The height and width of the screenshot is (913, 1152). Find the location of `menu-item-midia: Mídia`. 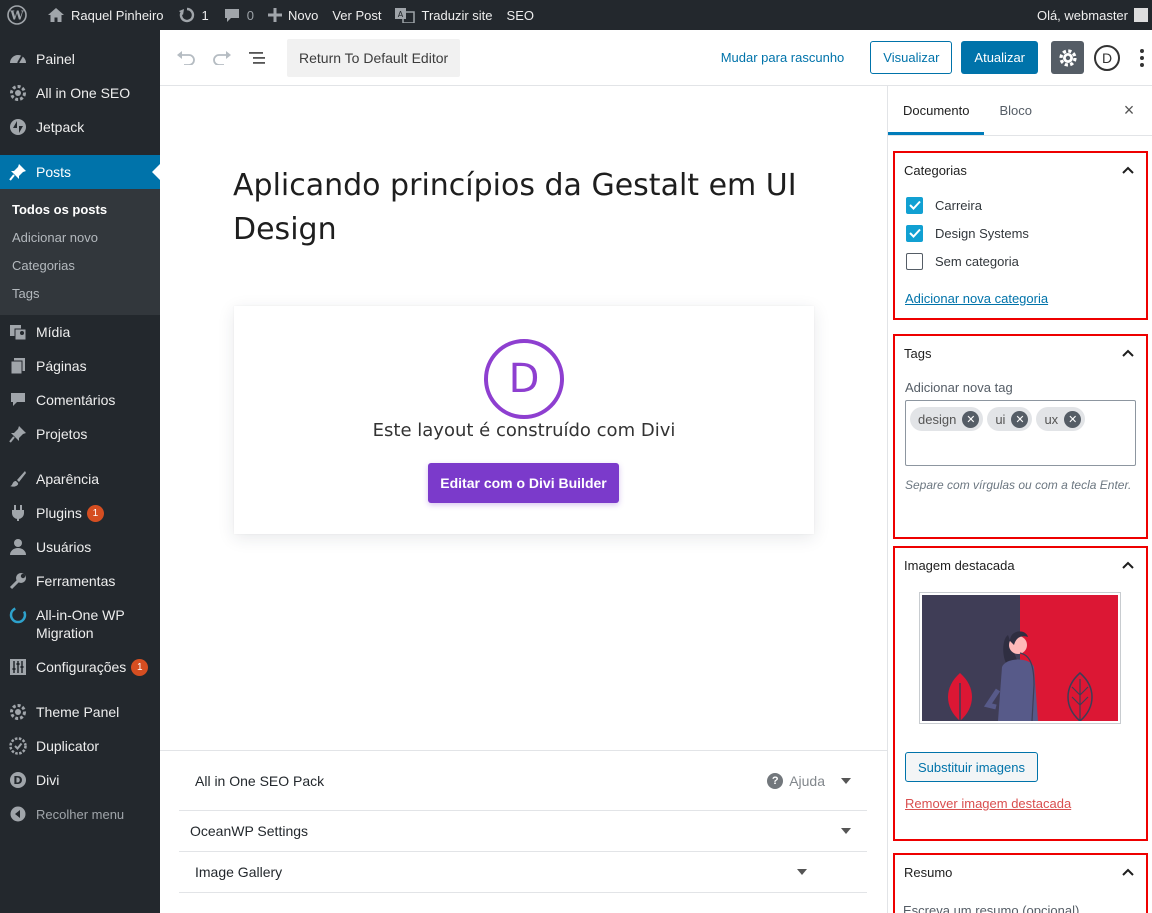

menu-item-midia: Mídia is located at coordinates (80, 332).